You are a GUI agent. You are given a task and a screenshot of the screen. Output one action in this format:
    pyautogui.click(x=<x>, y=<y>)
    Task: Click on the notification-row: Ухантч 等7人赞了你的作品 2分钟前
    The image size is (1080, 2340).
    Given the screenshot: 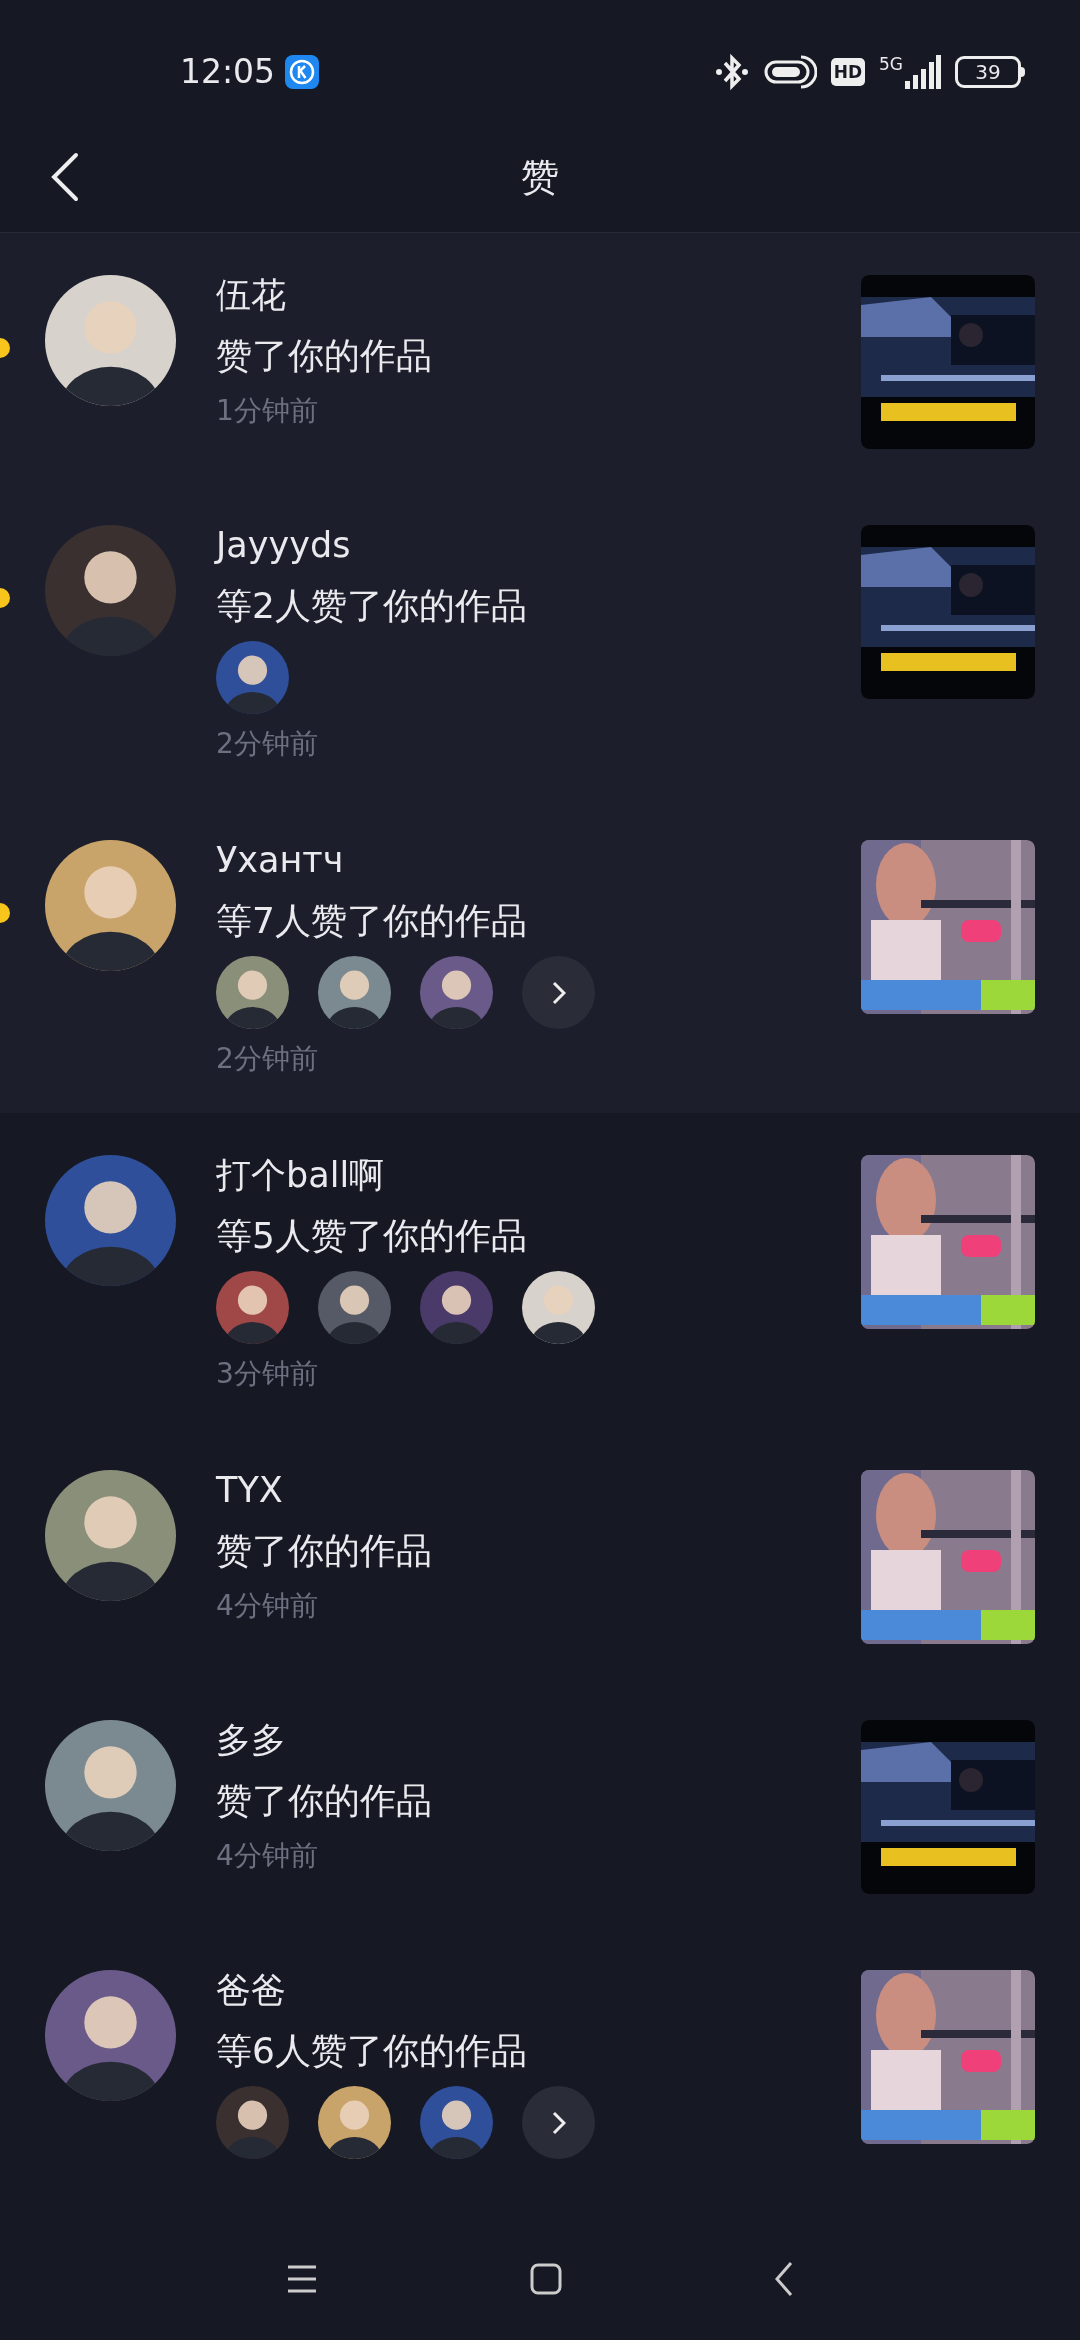 What is the action you would take?
    pyautogui.click(x=540, y=955)
    